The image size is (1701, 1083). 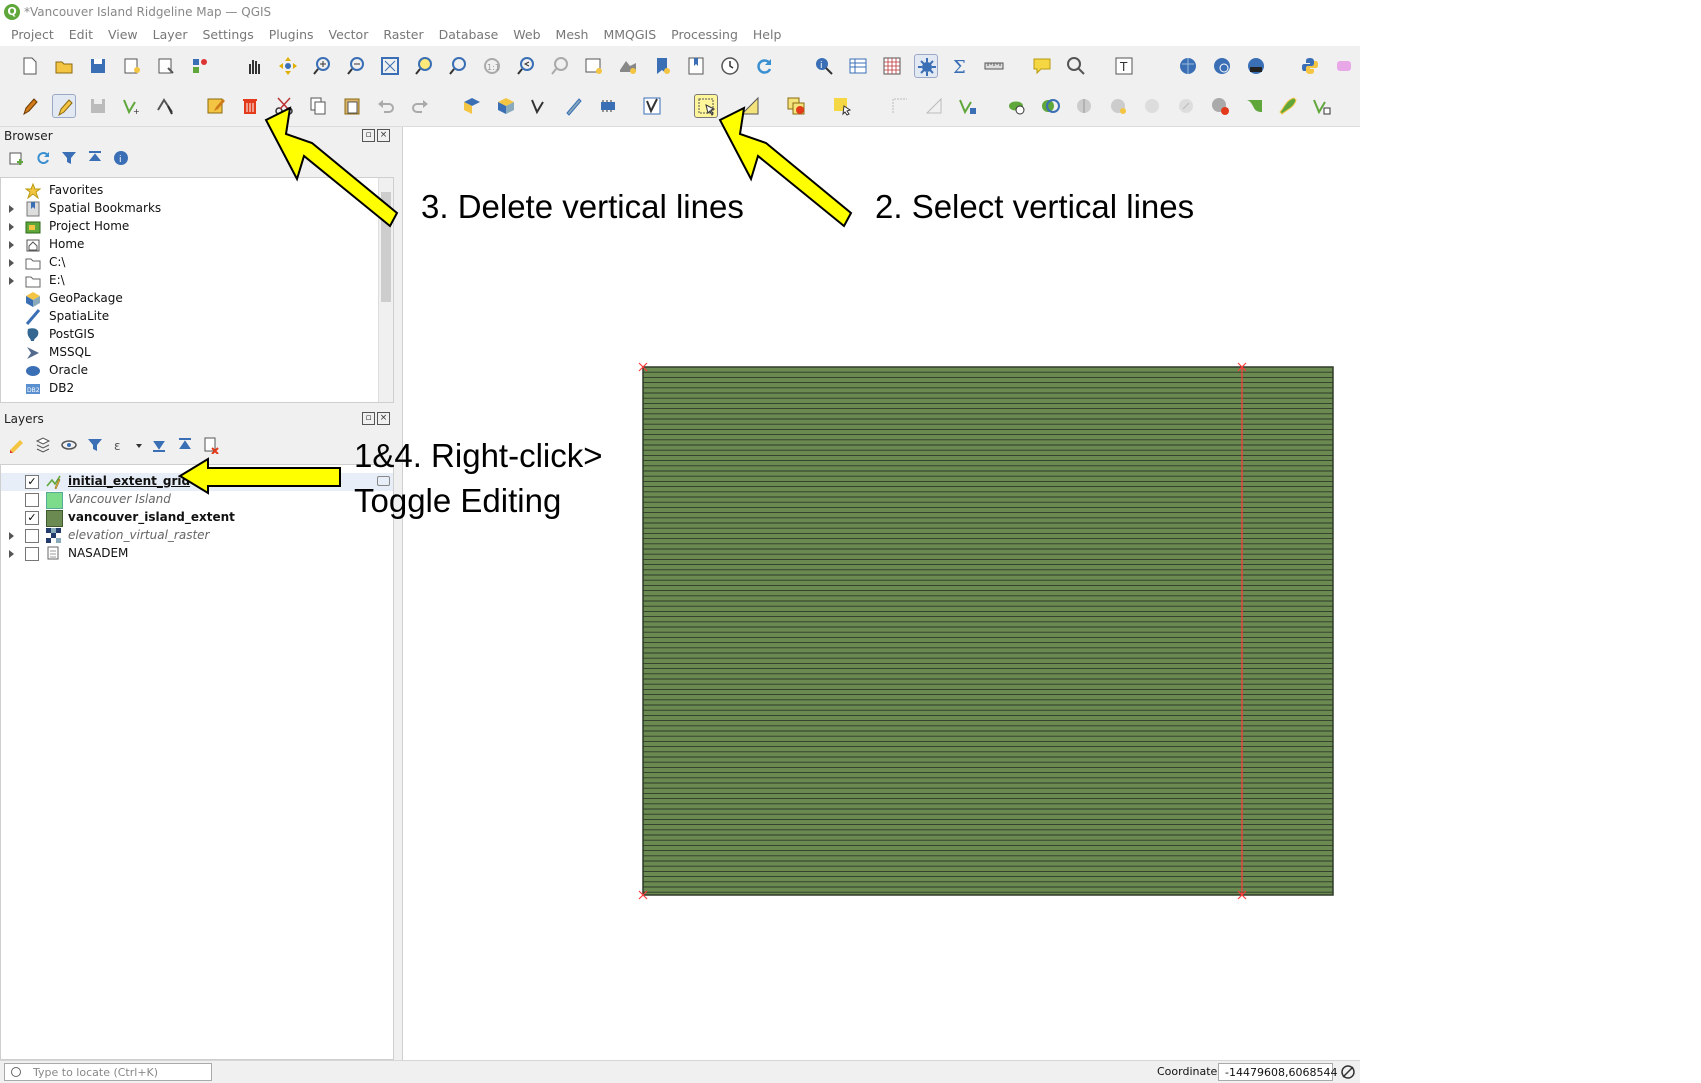 What do you see at coordinates (926, 66) in the screenshot?
I see `processing-toolbox-icon` at bounding box center [926, 66].